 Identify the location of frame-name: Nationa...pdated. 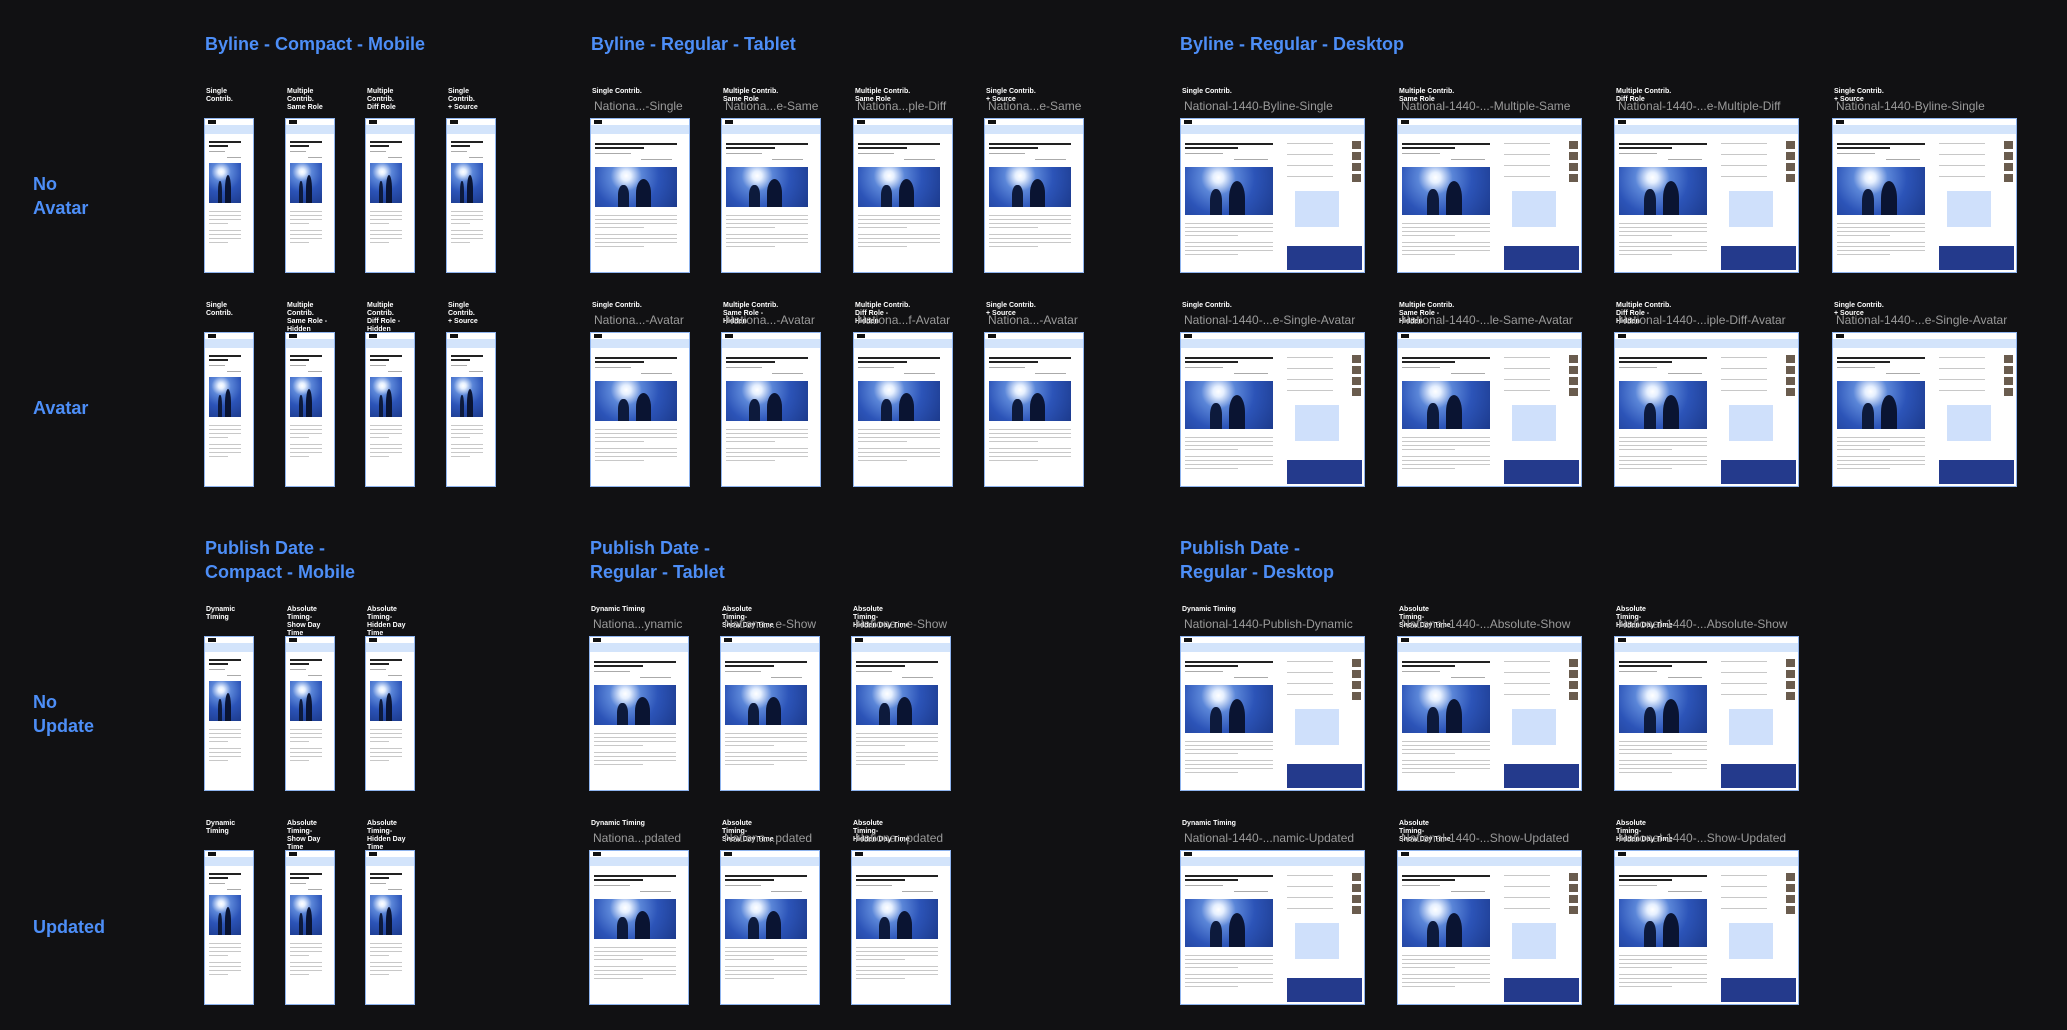
(768, 838).